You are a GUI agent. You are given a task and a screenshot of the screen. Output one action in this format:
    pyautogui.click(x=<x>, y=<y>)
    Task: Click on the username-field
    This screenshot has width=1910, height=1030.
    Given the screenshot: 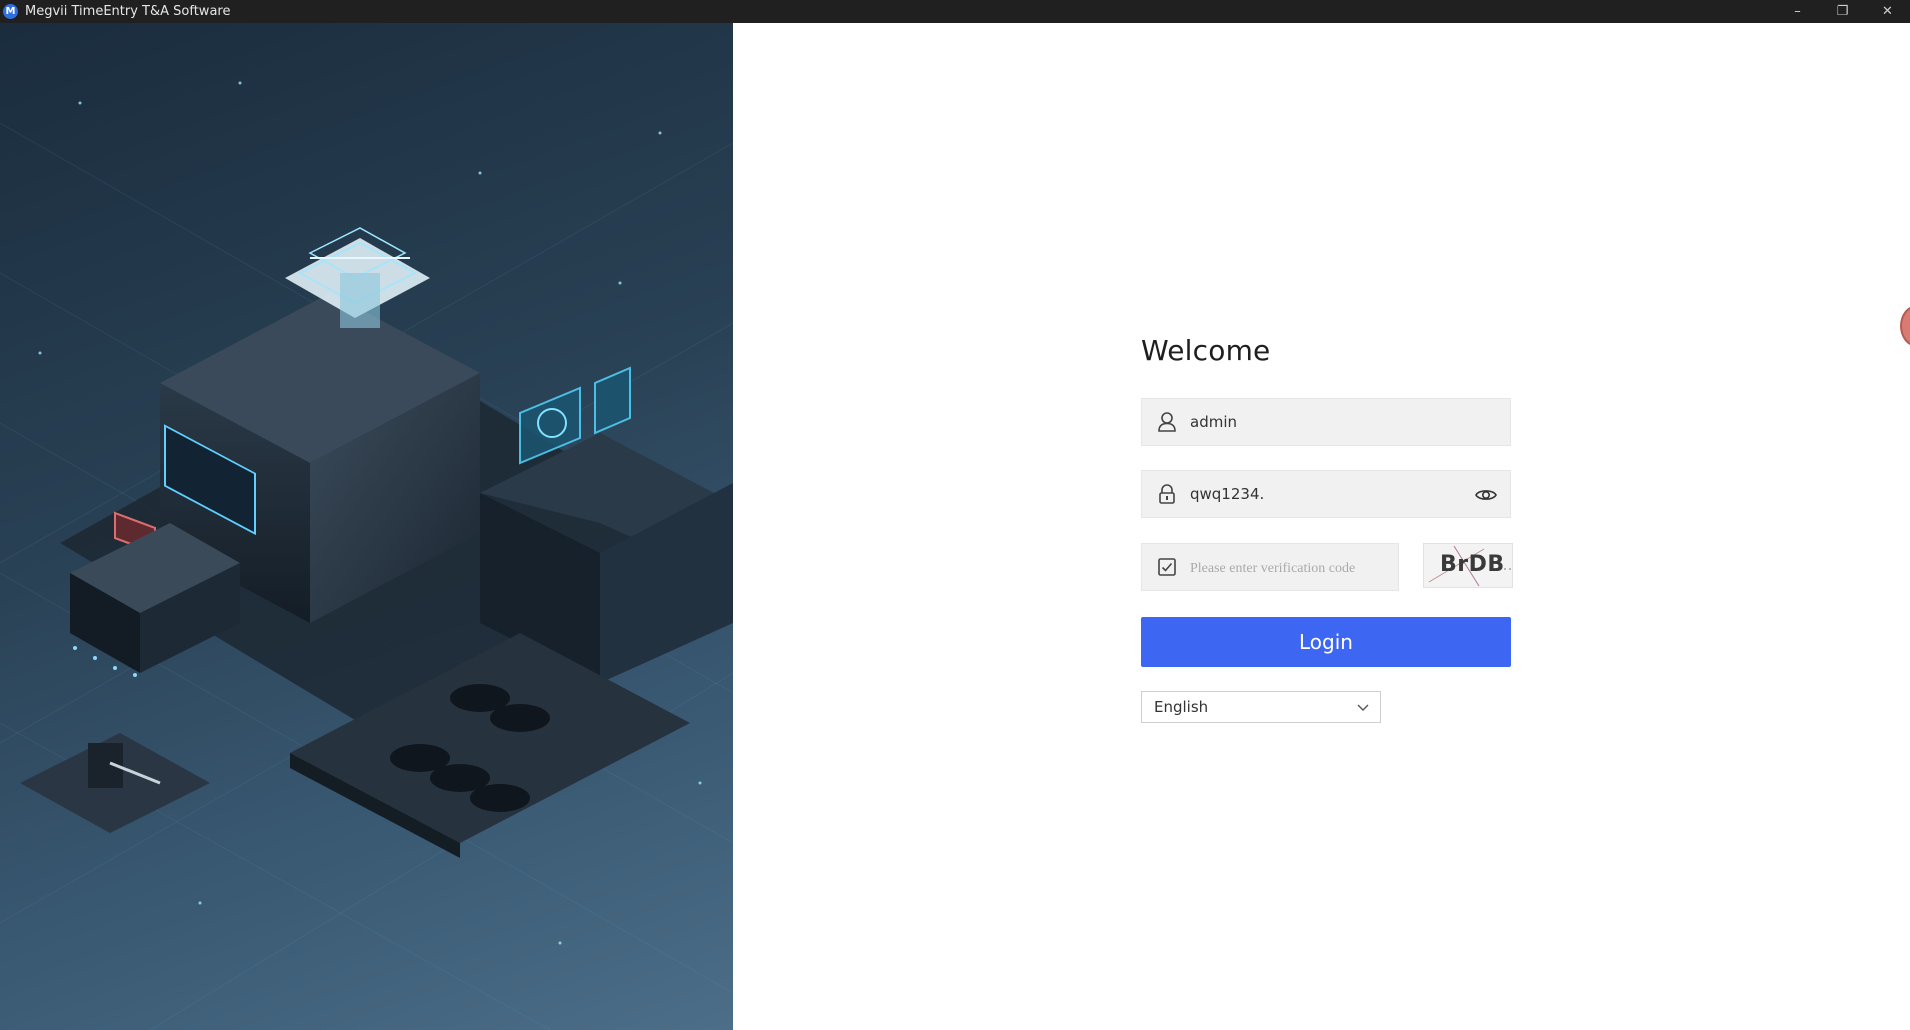 What is the action you would take?
    pyautogui.click(x=1326, y=422)
    